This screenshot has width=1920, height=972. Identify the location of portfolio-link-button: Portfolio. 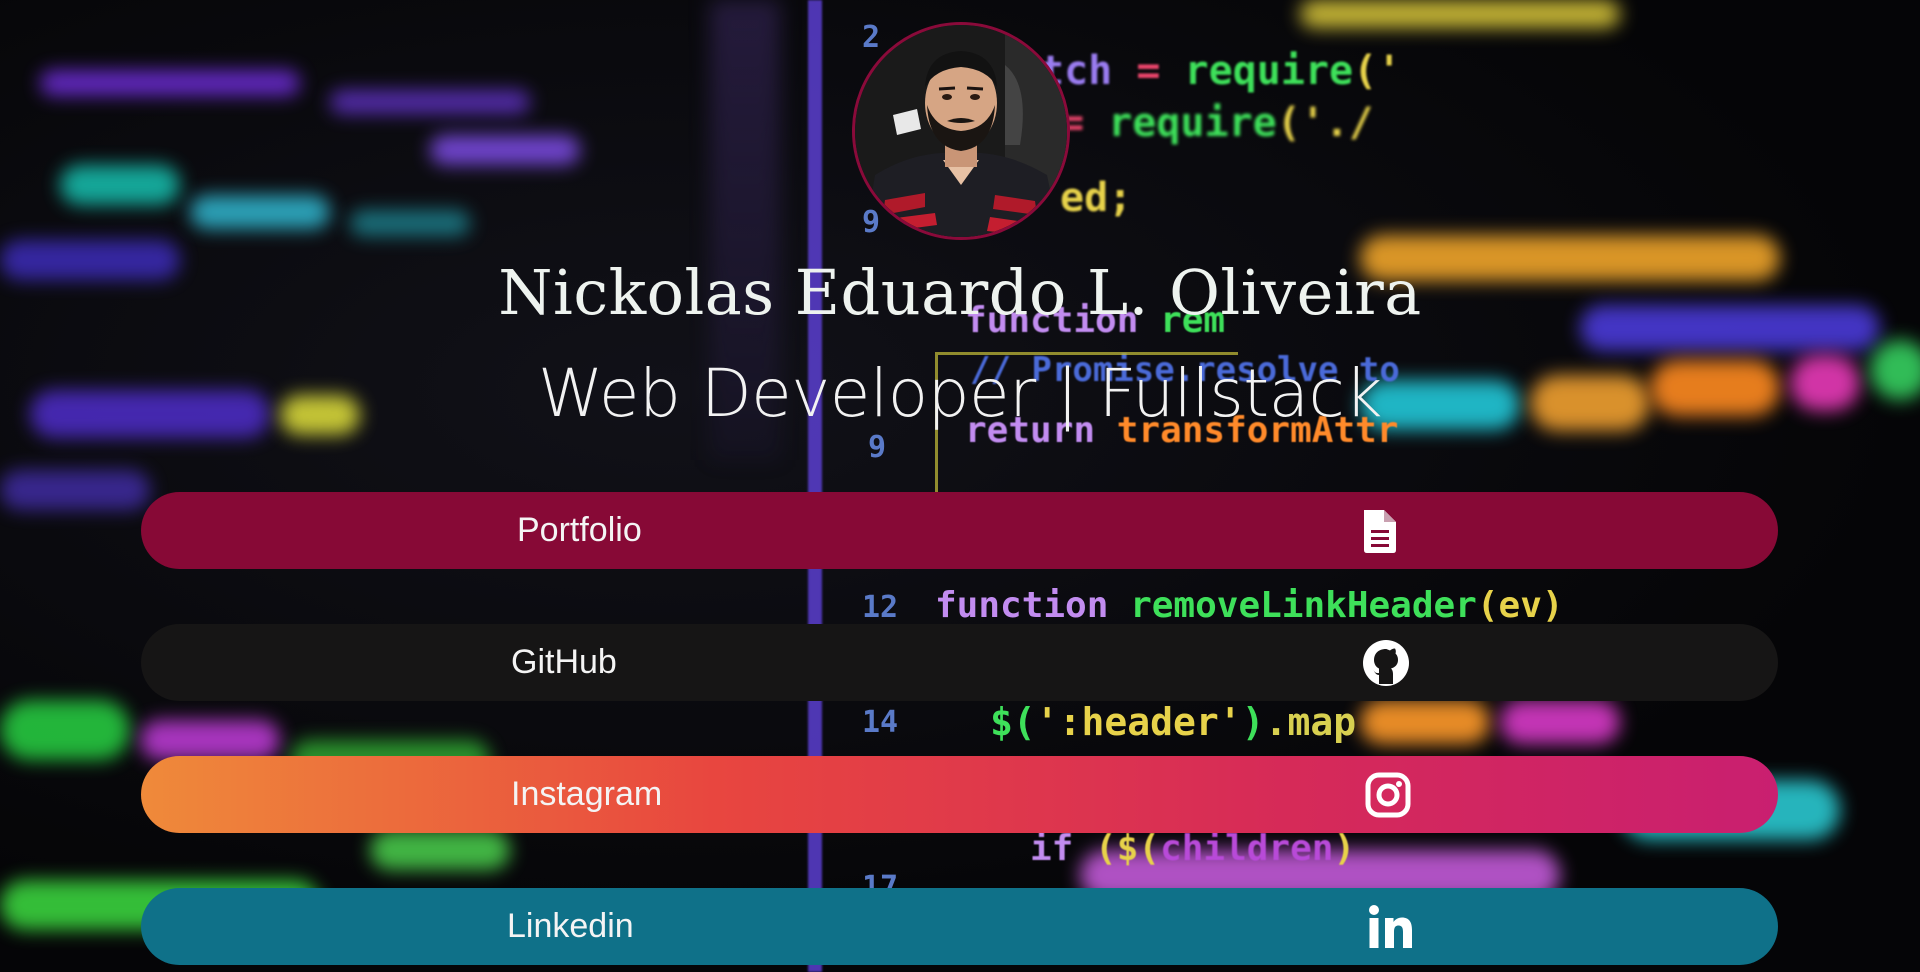
(959, 530).